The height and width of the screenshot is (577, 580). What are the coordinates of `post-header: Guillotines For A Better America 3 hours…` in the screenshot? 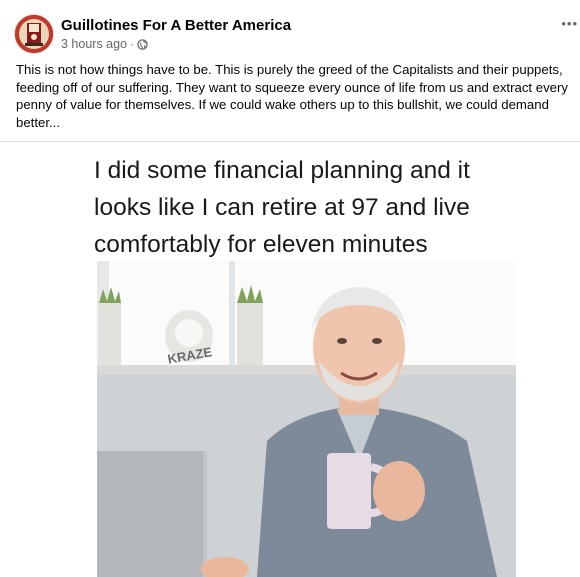 It's located at (295, 34).